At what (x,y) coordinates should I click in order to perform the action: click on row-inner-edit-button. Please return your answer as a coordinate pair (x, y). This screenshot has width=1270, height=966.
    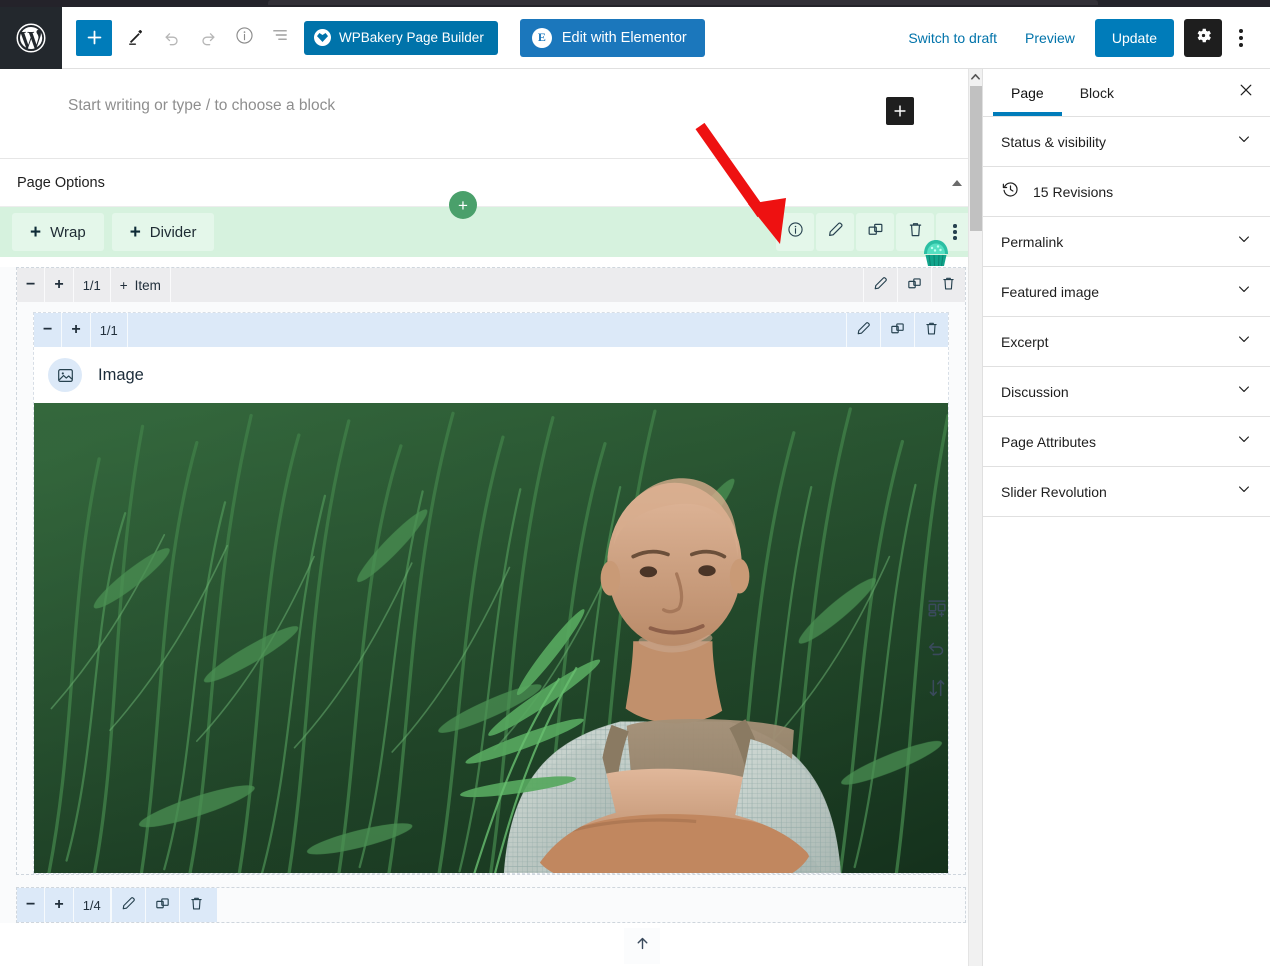
    Looking at the image, I should click on (863, 330).